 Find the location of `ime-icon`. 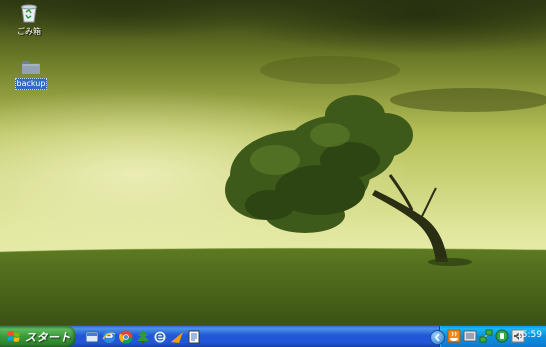

ime-icon is located at coordinates (470, 336).